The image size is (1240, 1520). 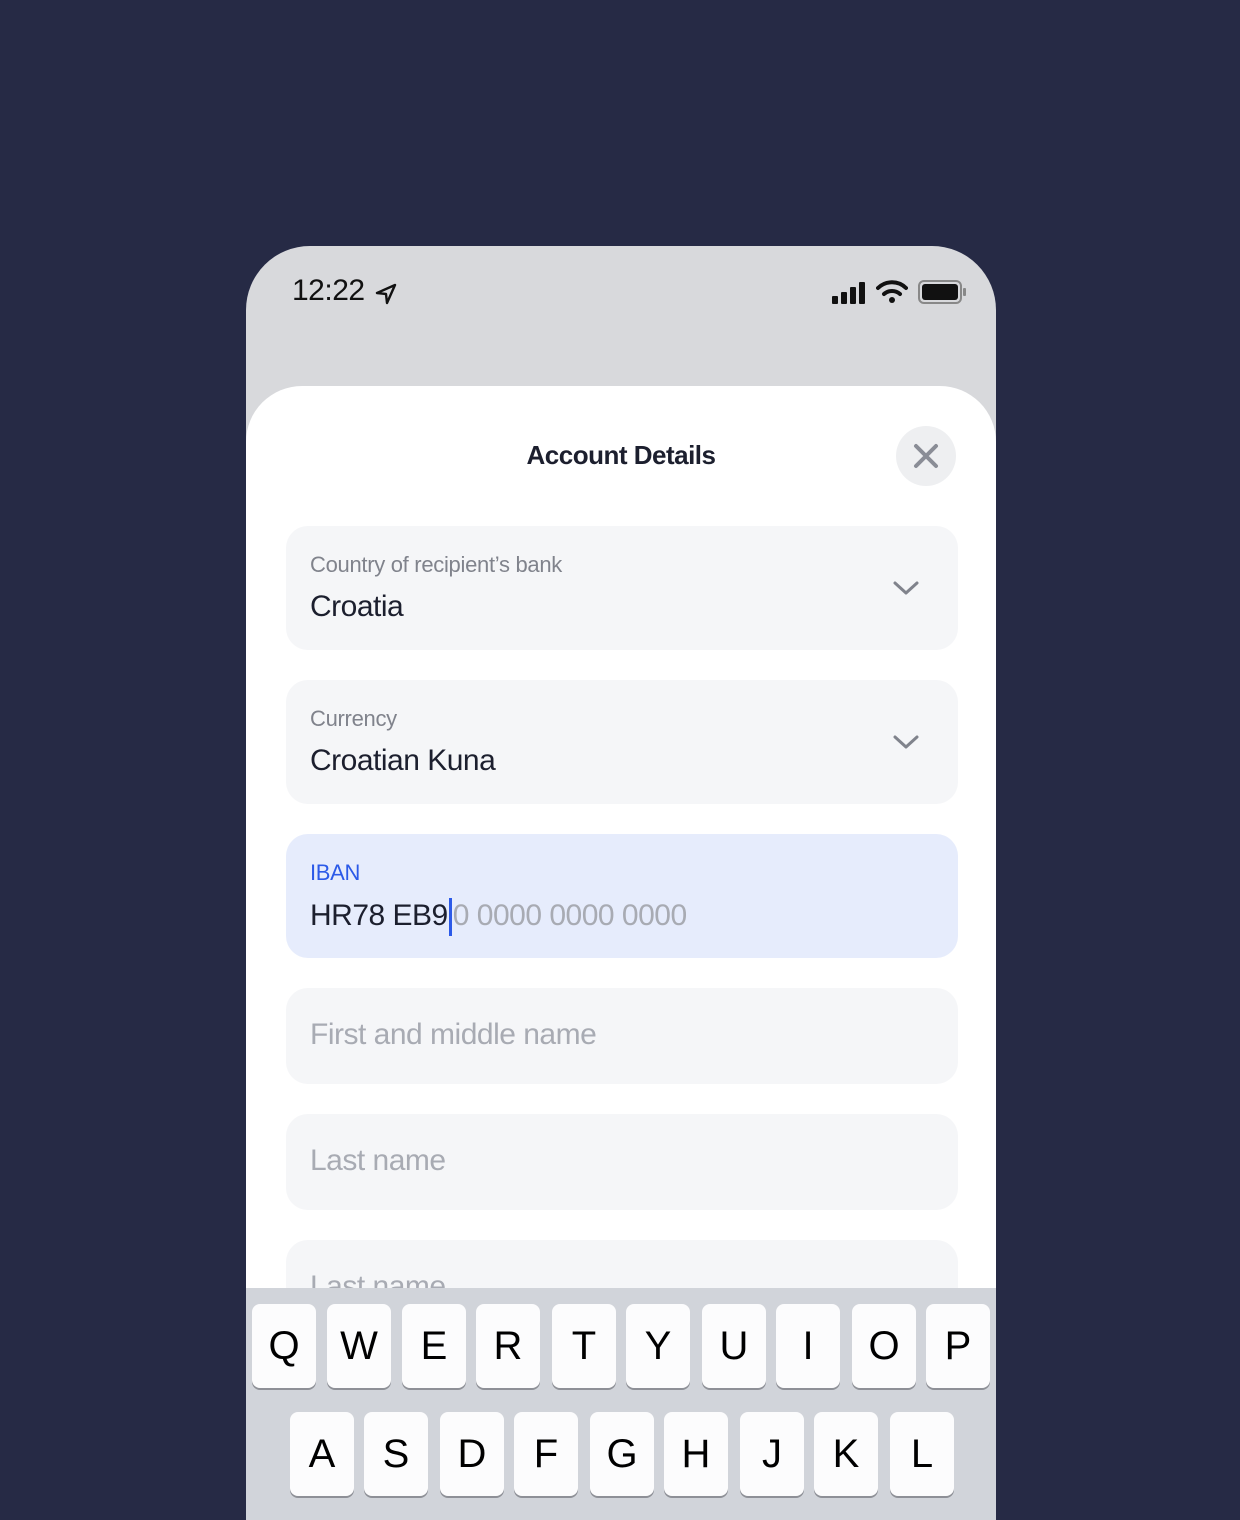 What do you see at coordinates (379, 915) in the screenshot?
I see `iban-typed-text: HR78 EB9` at bounding box center [379, 915].